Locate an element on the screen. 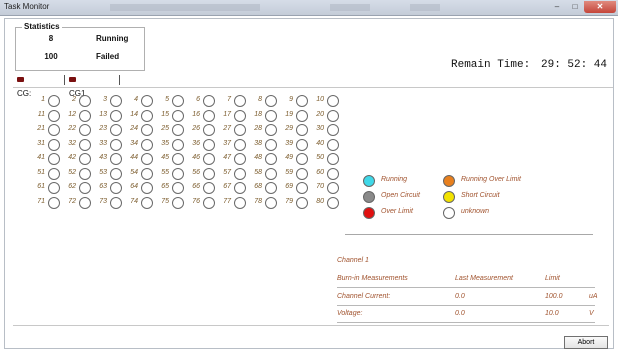  channel-cell: 75 is located at coordinates (172, 203).